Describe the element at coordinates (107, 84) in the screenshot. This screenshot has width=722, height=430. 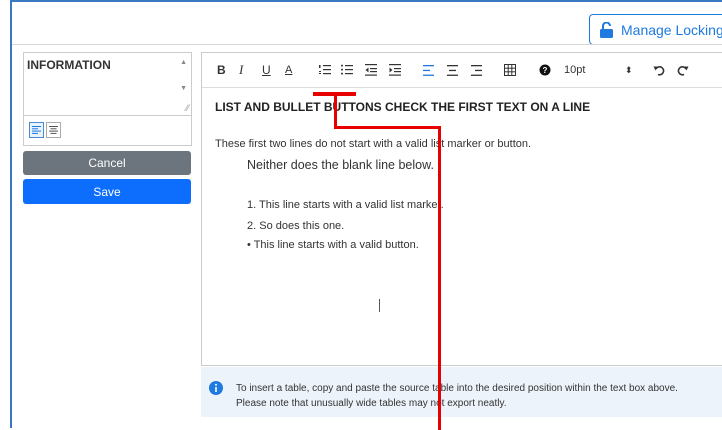
I see `information-field: INFORMATION ▲ ▼ ⁄⁄` at that location.